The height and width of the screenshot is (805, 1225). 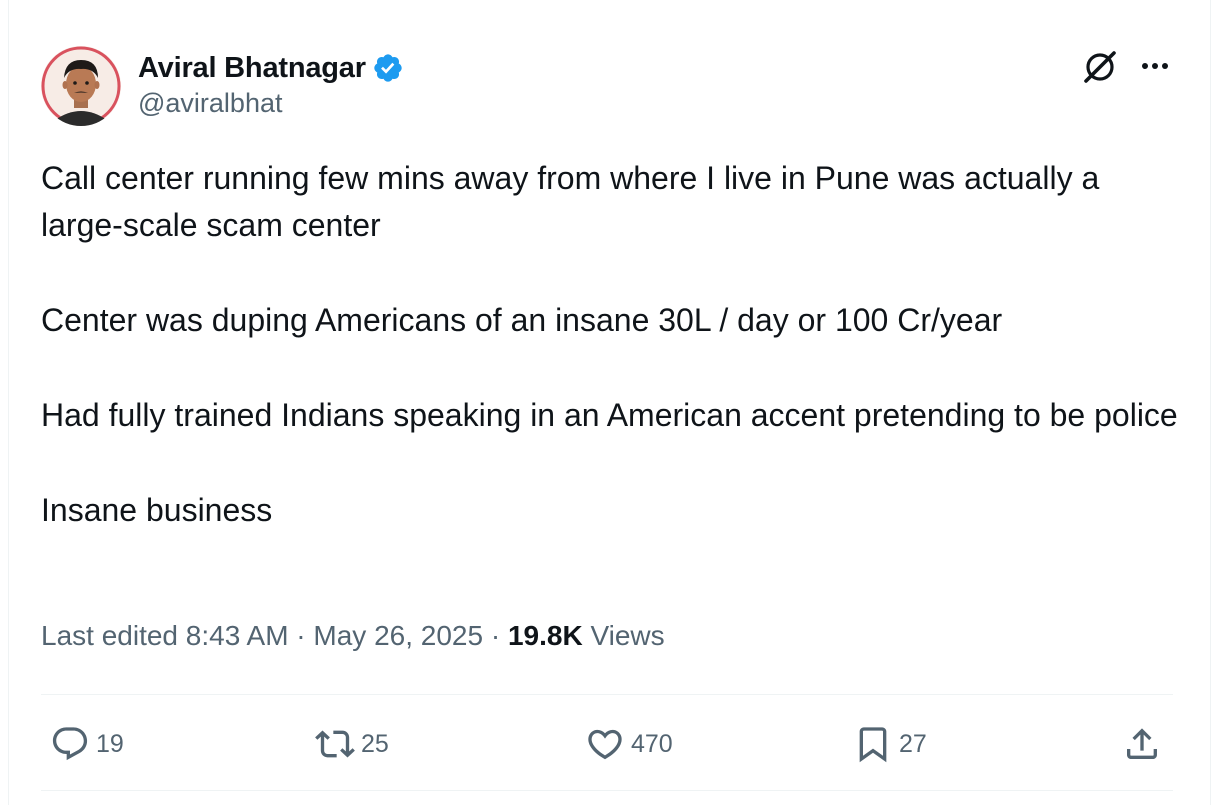 I want to click on heart-icon, so click(x=605, y=744).